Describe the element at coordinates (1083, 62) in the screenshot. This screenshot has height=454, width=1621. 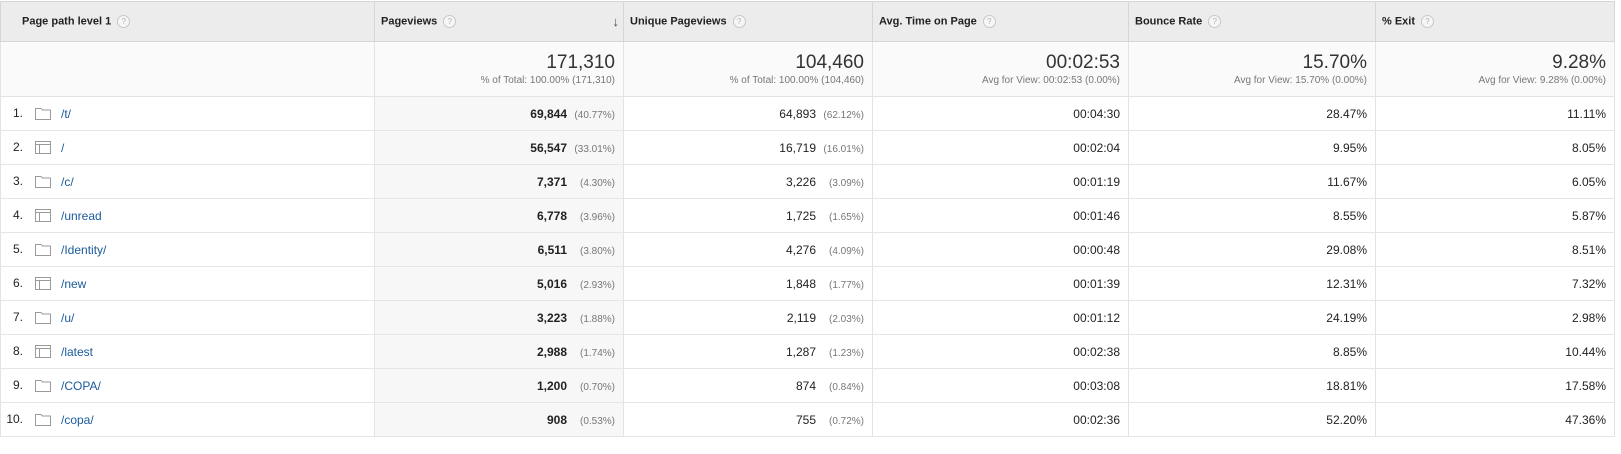
I see `totals-avg-time-value: 00:02:53` at that location.